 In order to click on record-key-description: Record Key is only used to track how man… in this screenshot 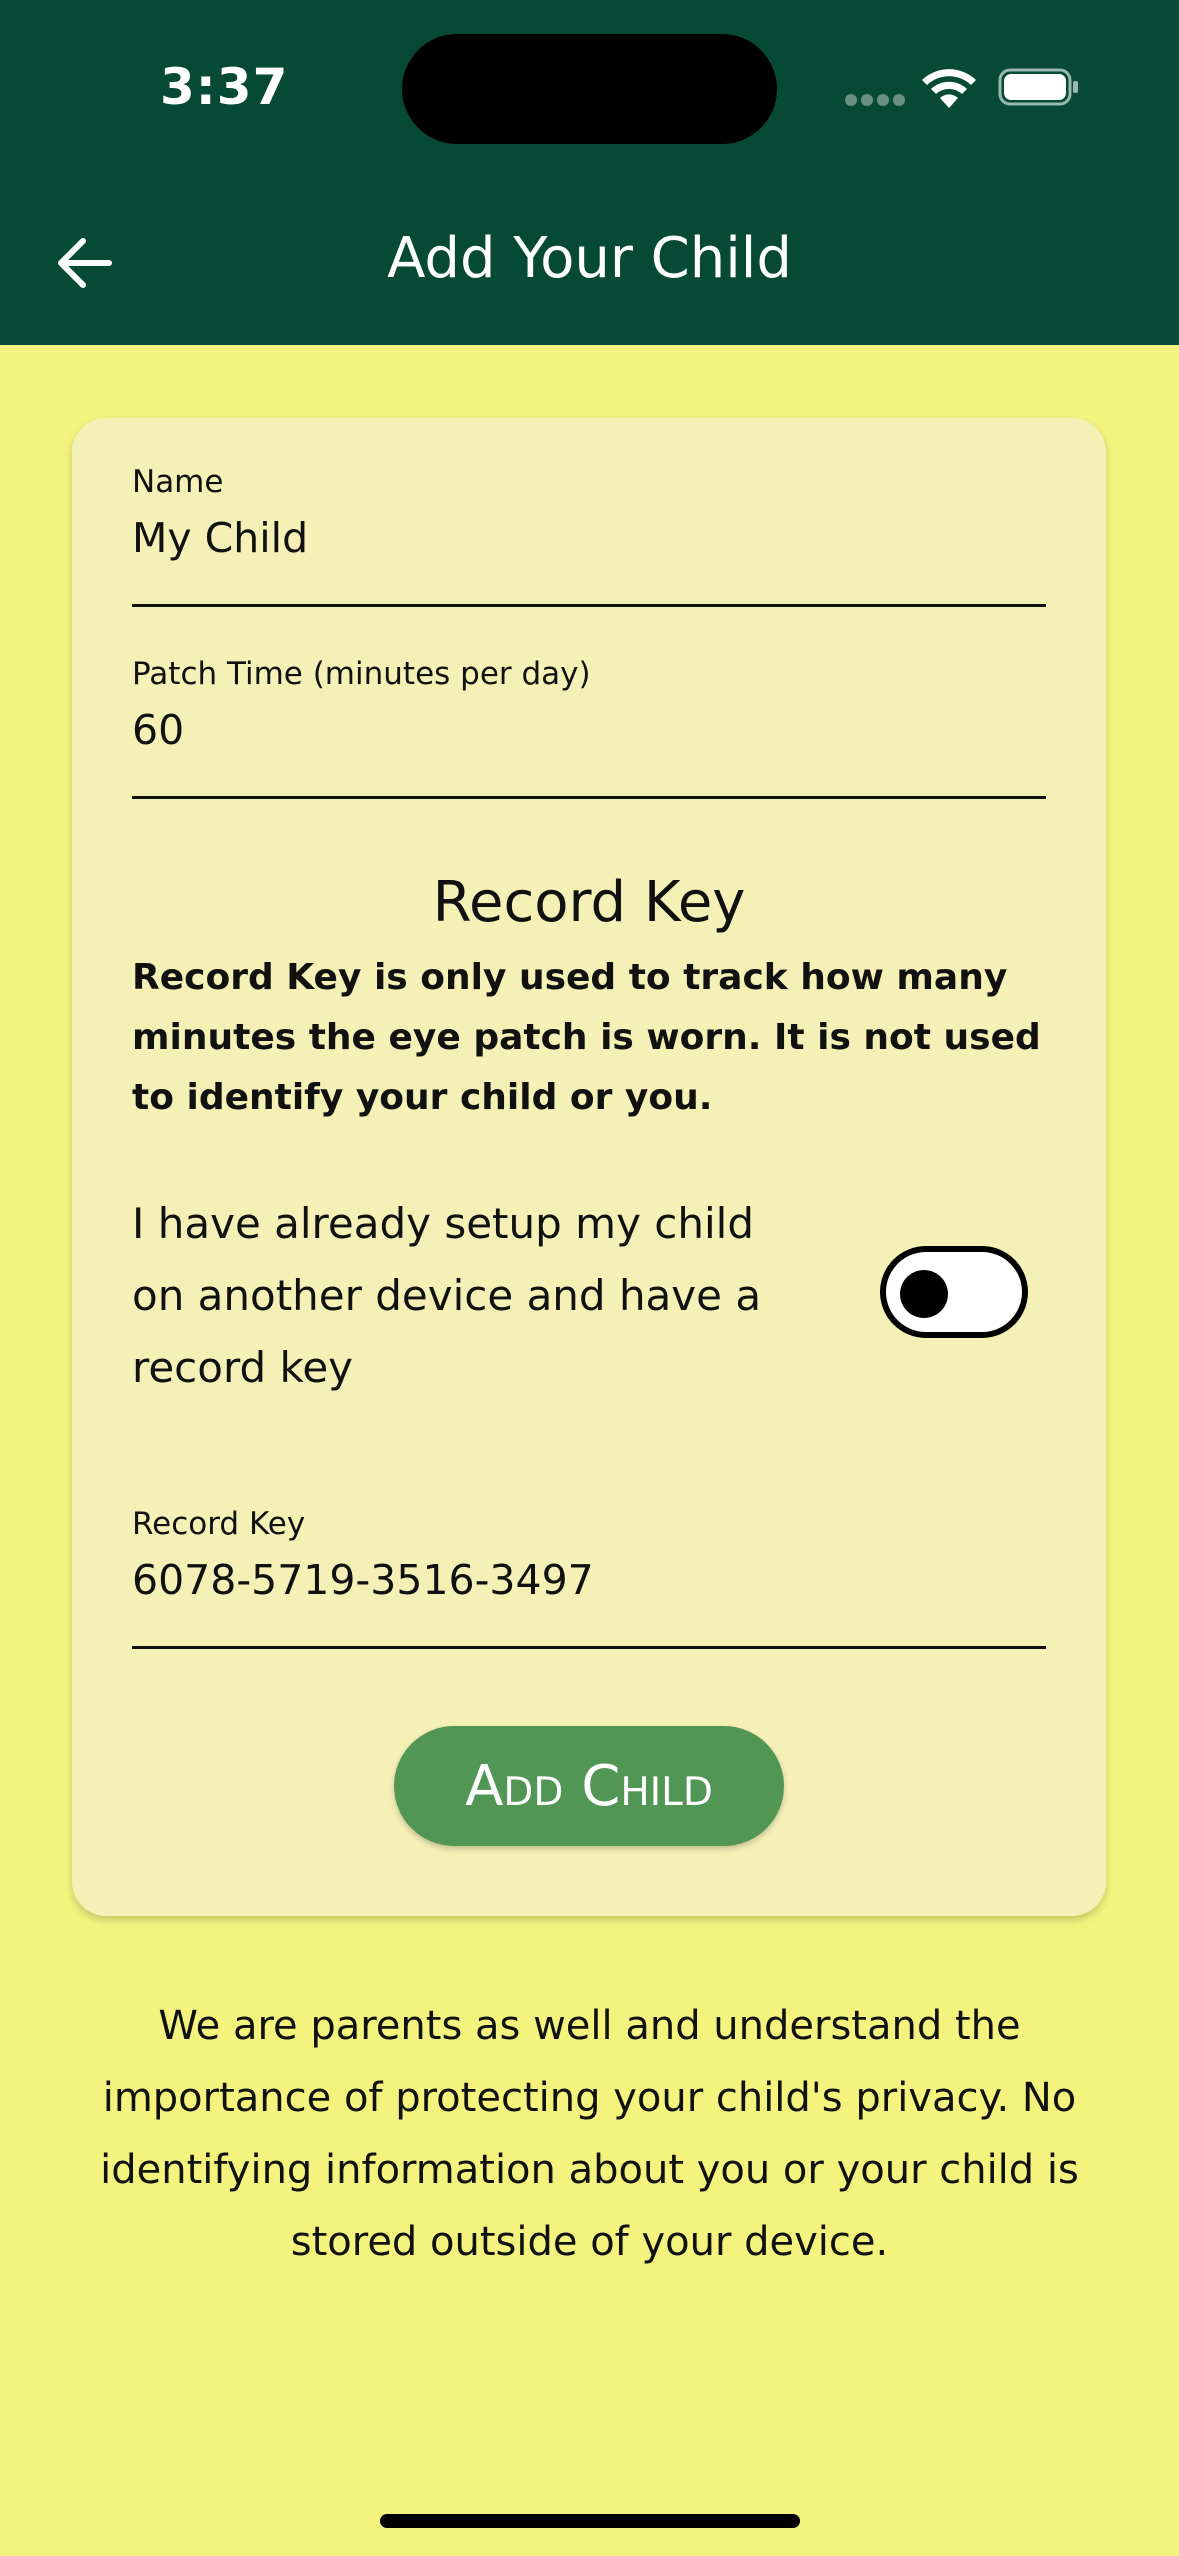, I will do `click(586, 1037)`.